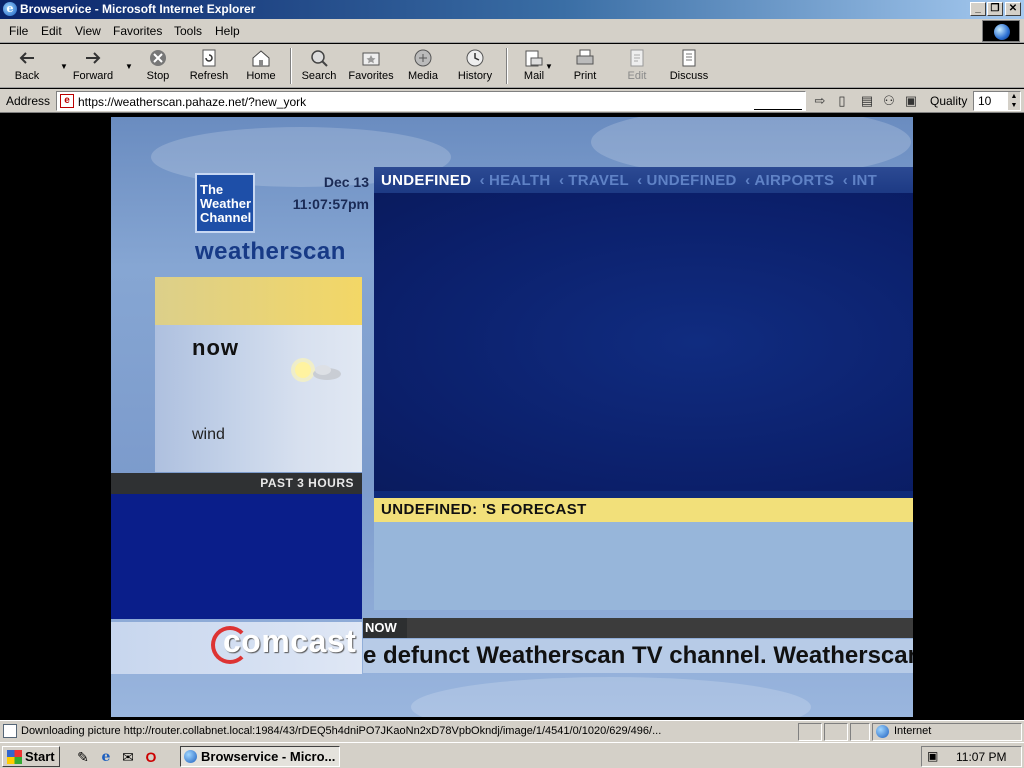 The image size is (1024, 768). I want to click on binoculars-icon: ⚇, so click(889, 101).